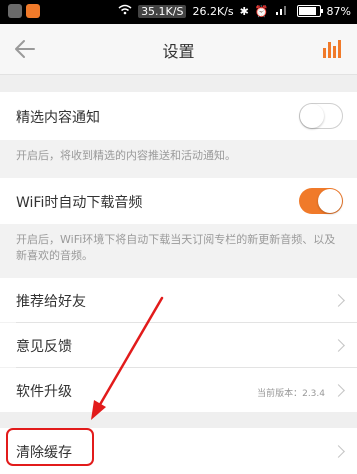 This screenshot has width=357, height=474. What do you see at coordinates (127, 358) in the screenshot?
I see `annotation-arrow` at bounding box center [127, 358].